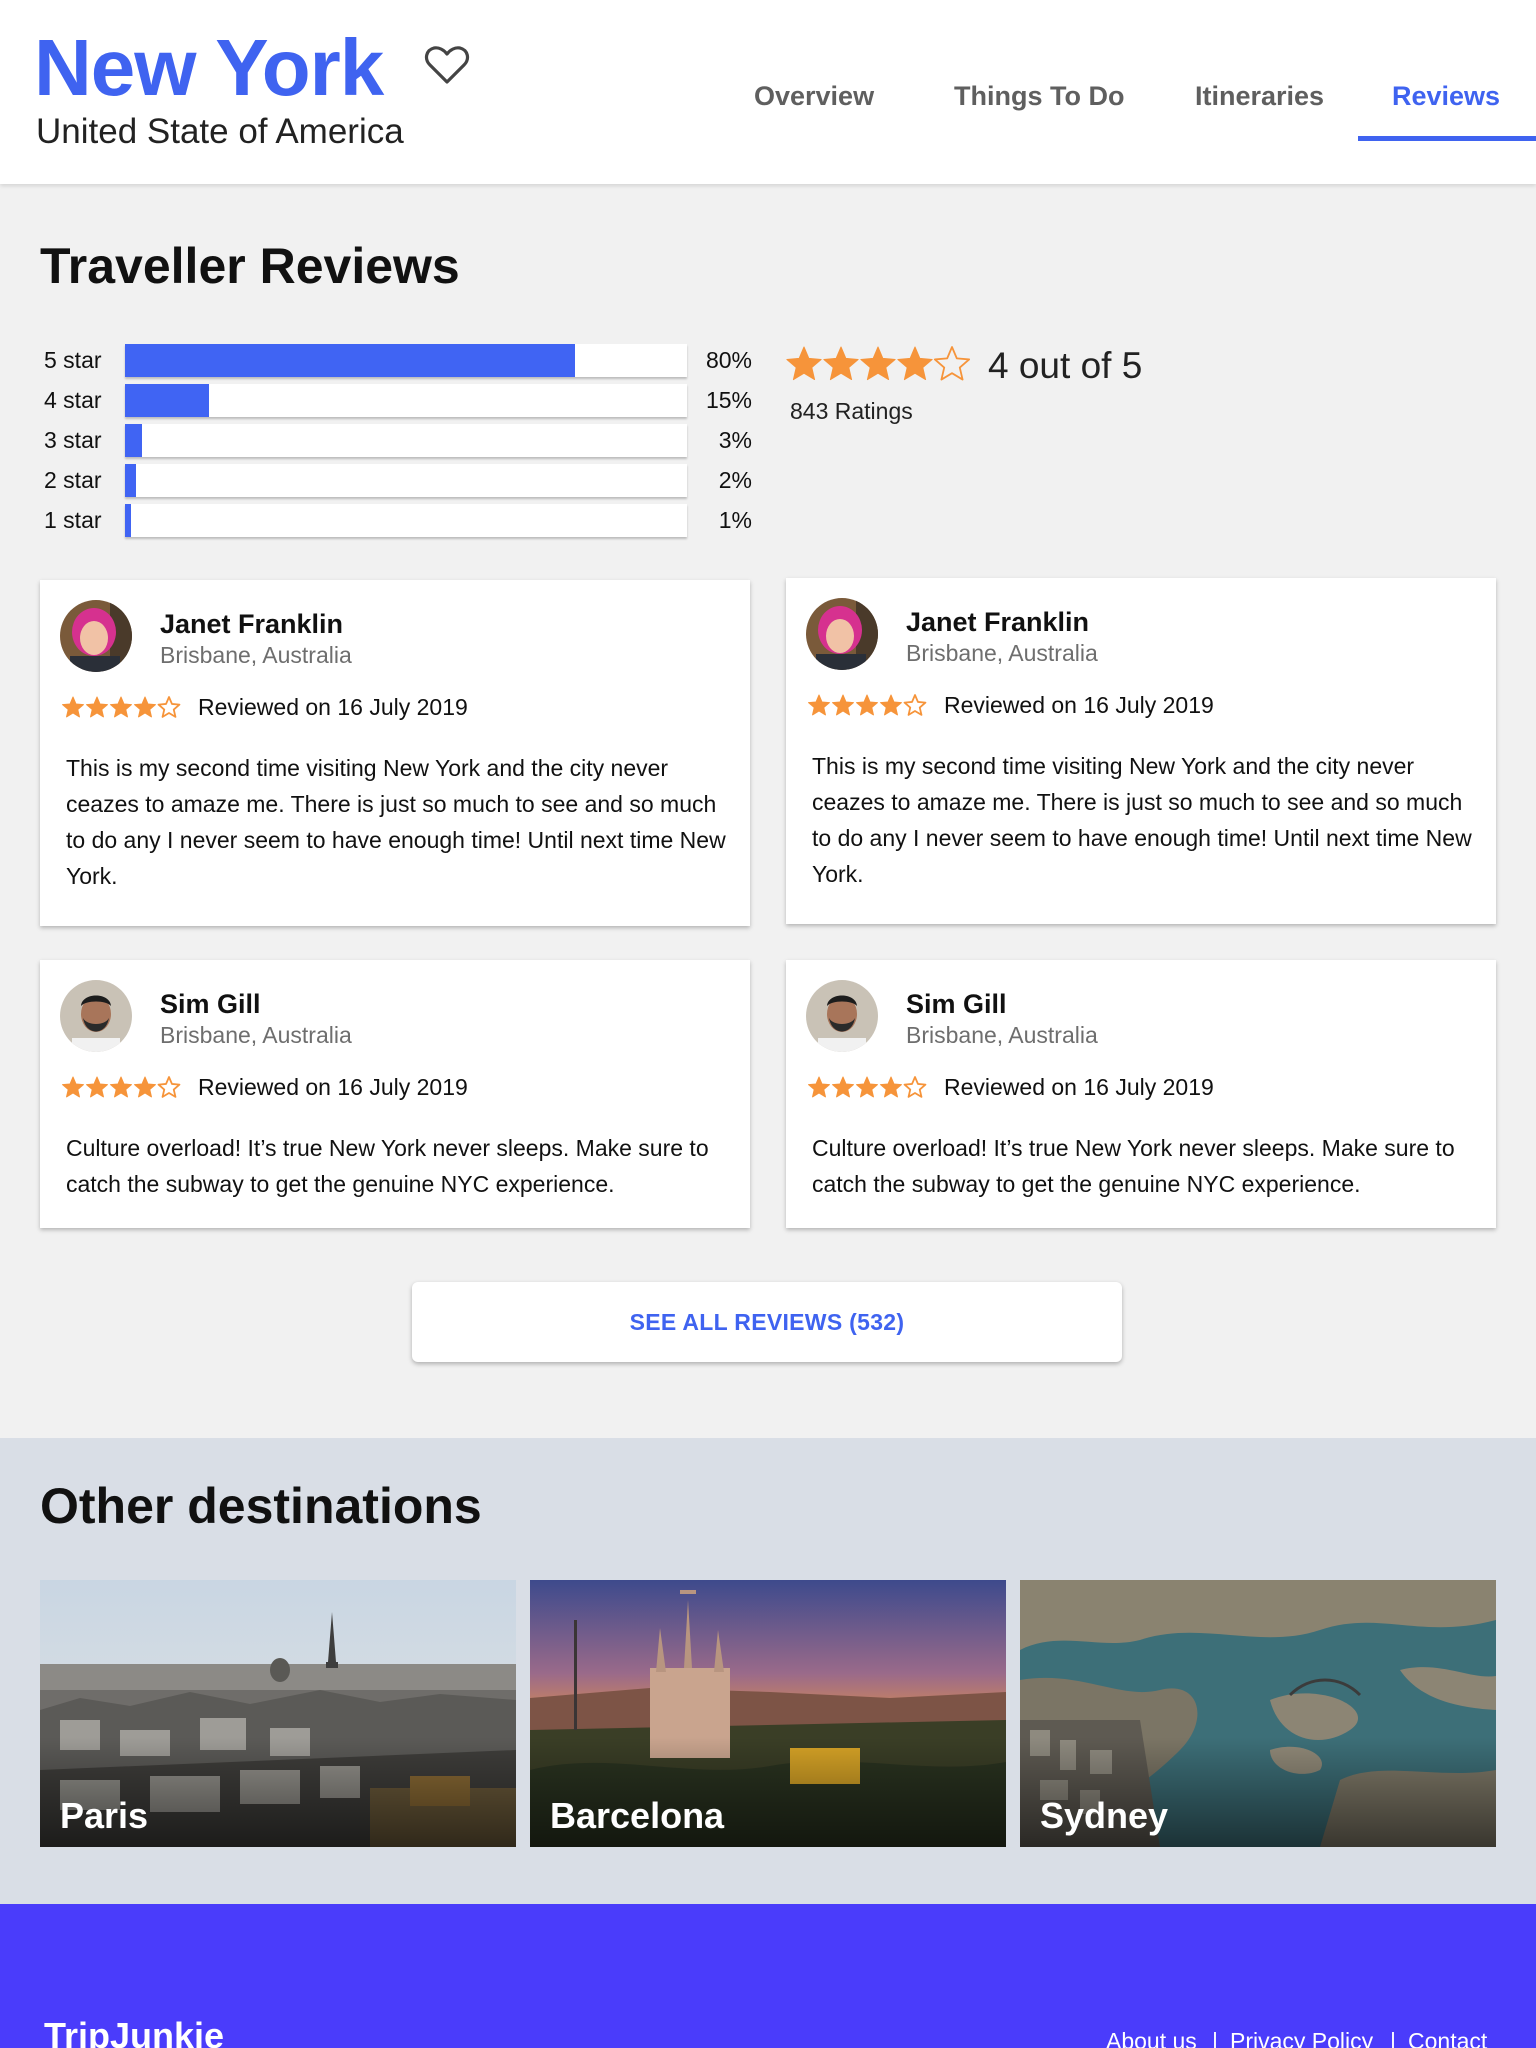 This screenshot has height=2048, width=1536. What do you see at coordinates (73, 520) in the screenshot?
I see `rating-bar-label: 1 star` at bounding box center [73, 520].